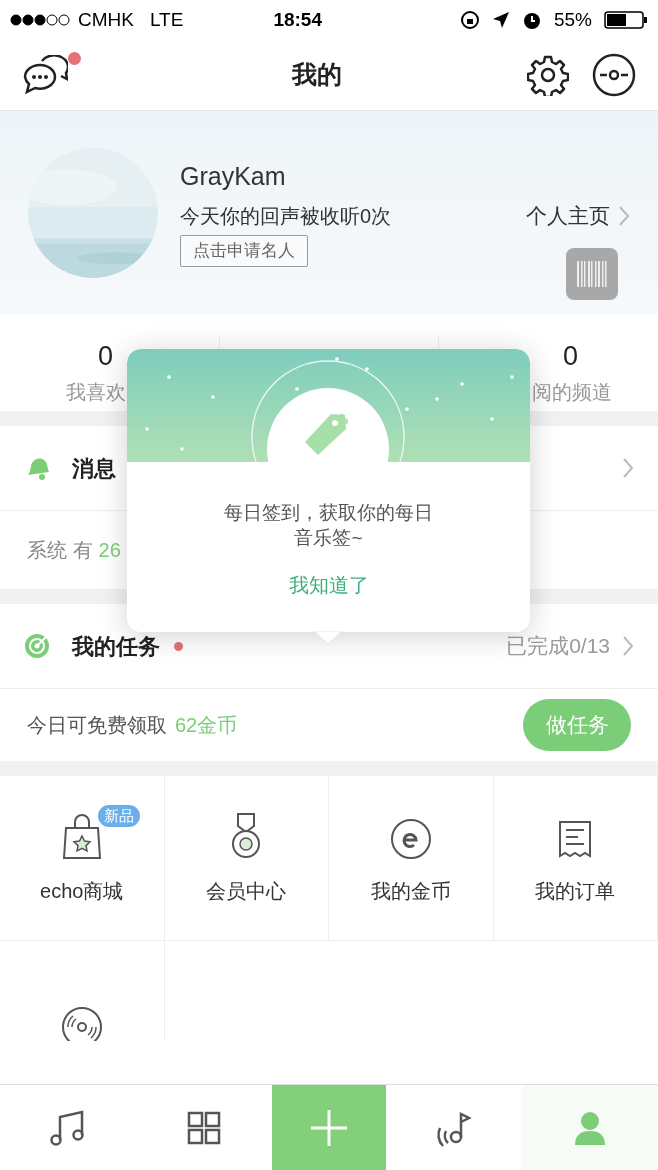  I want to click on homepage-link: 个人主页, so click(568, 215).